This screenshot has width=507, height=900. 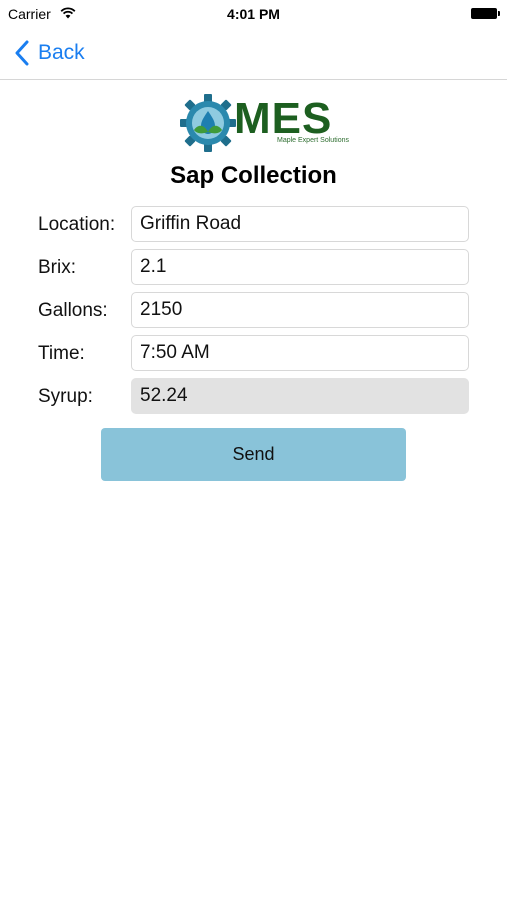 I want to click on battery-icon, so click(x=485, y=13).